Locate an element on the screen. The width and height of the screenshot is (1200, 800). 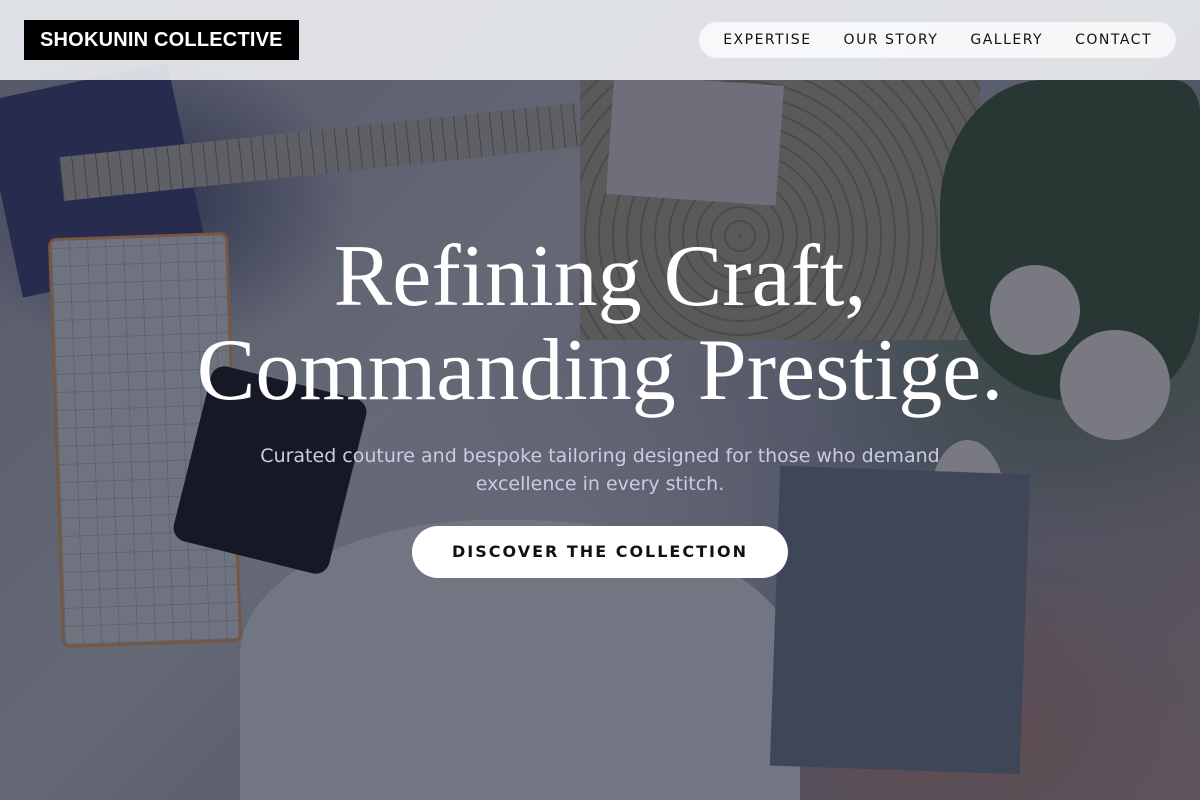
hero-headline-line1: Refining Craft, is located at coordinates (600, 276).